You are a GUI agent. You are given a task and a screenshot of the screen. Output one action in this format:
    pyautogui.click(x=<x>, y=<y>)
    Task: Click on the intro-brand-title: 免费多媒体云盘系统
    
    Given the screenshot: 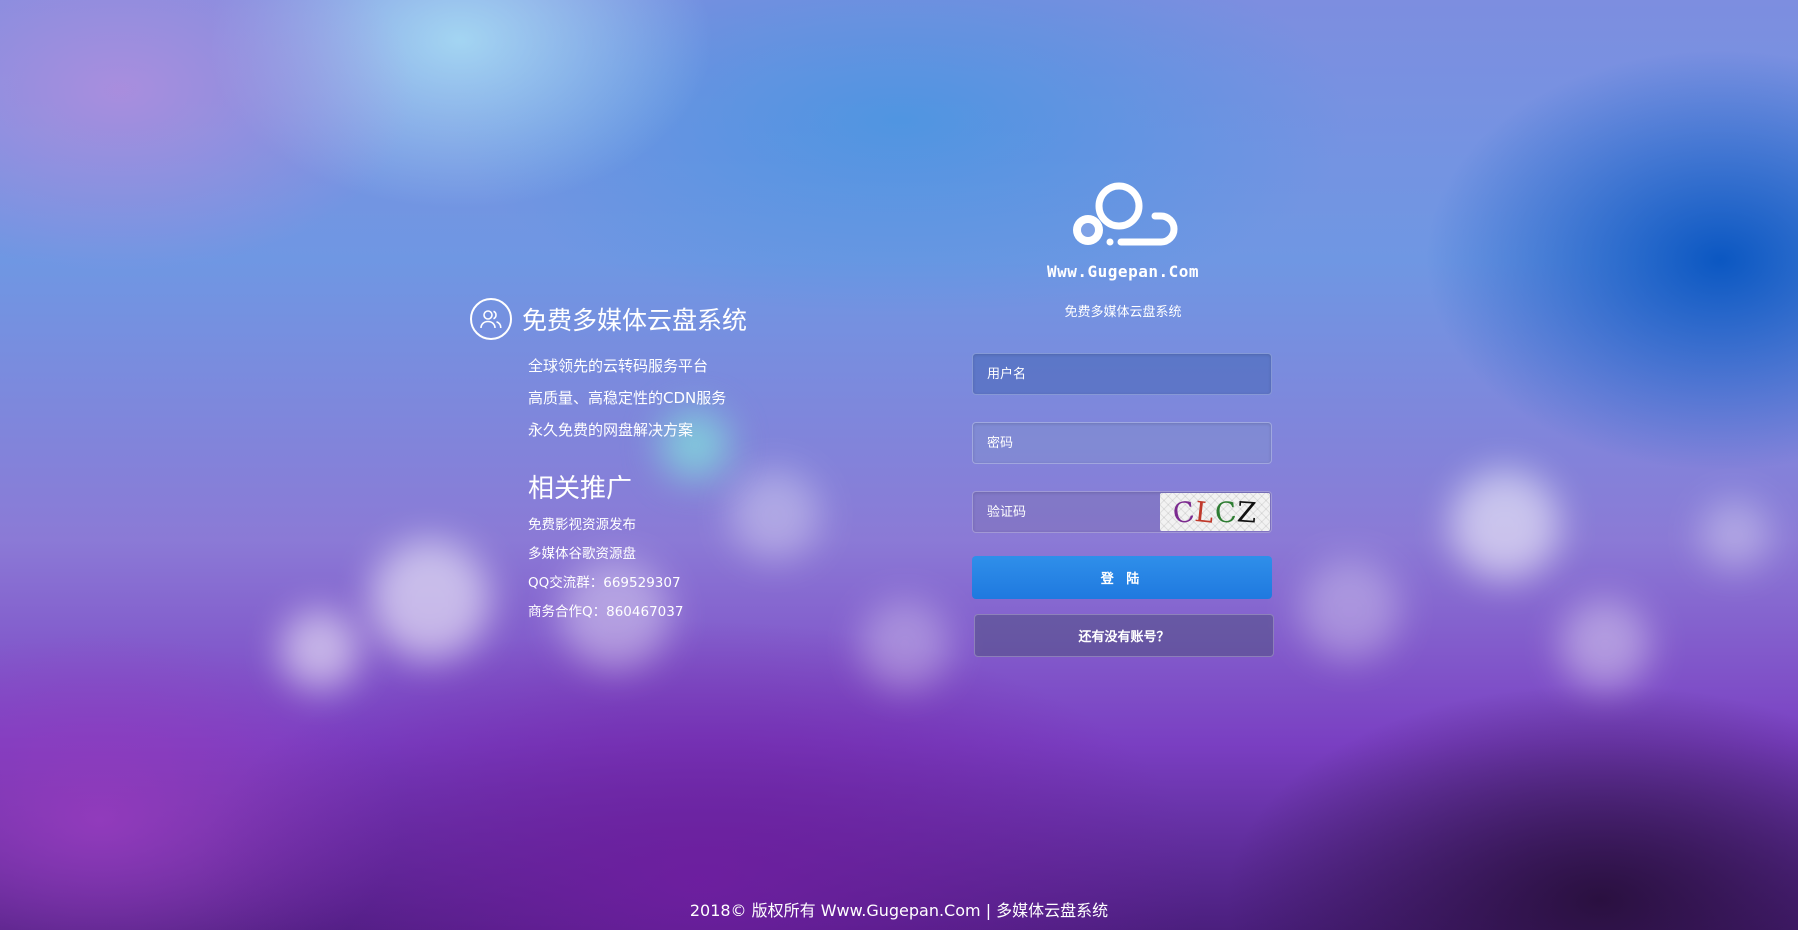 What is the action you would take?
    pyautogui.click(x=635, y=320)
    